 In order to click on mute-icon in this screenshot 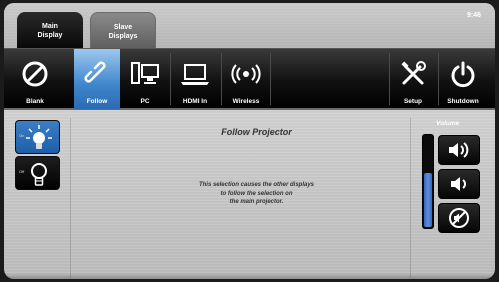, I will do `click(459, 218)`.